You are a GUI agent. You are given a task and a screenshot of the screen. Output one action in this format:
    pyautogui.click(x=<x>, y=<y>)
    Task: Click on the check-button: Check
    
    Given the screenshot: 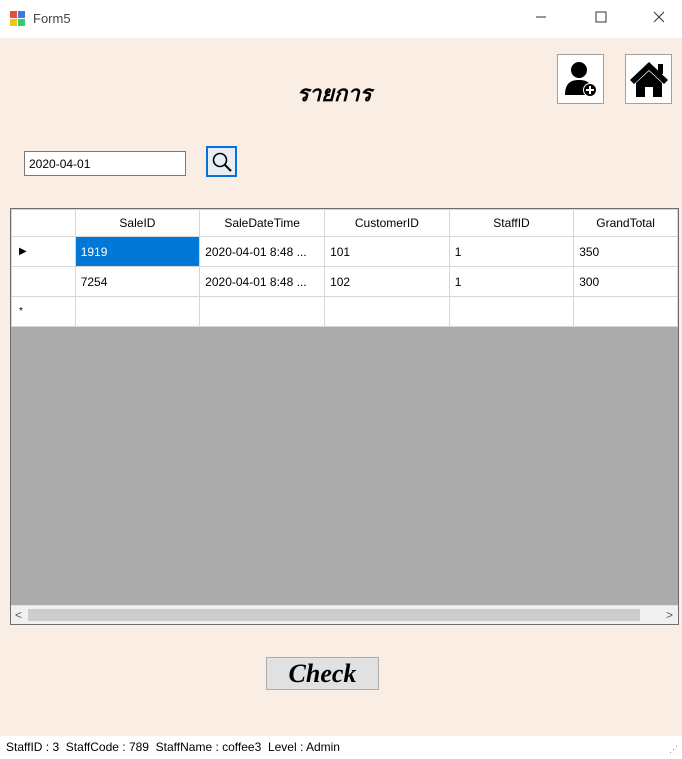 What is the action you would take?
    pyautogui.click(x=322, y=673)
    